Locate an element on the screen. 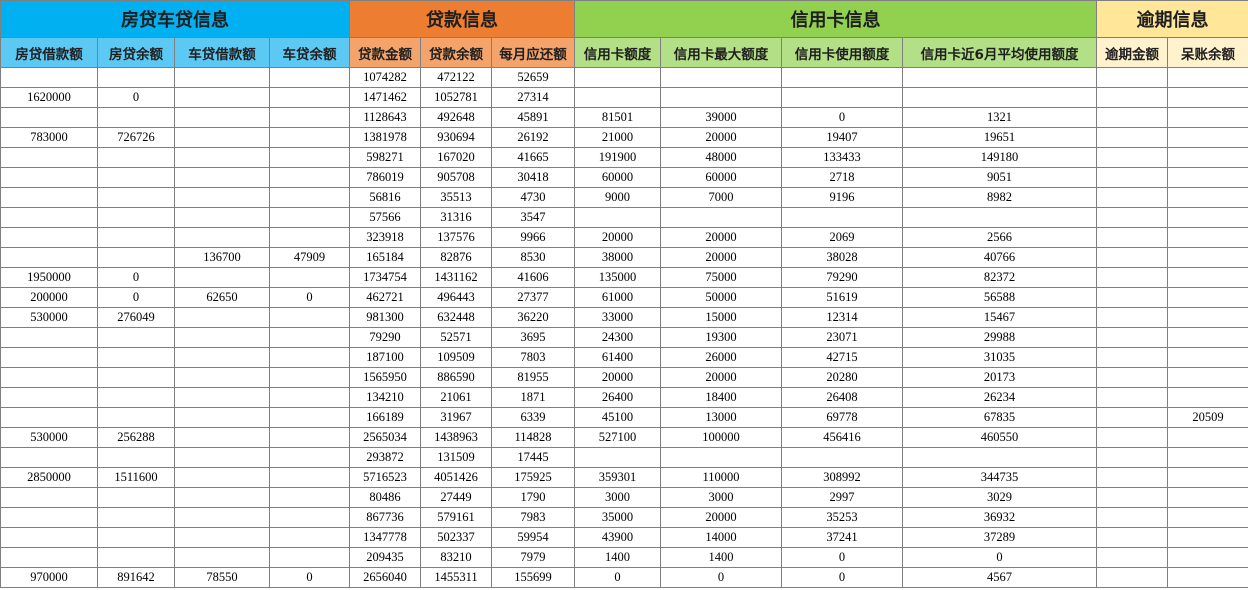  table-cell: 6339 is located at coordinates (533, 417).